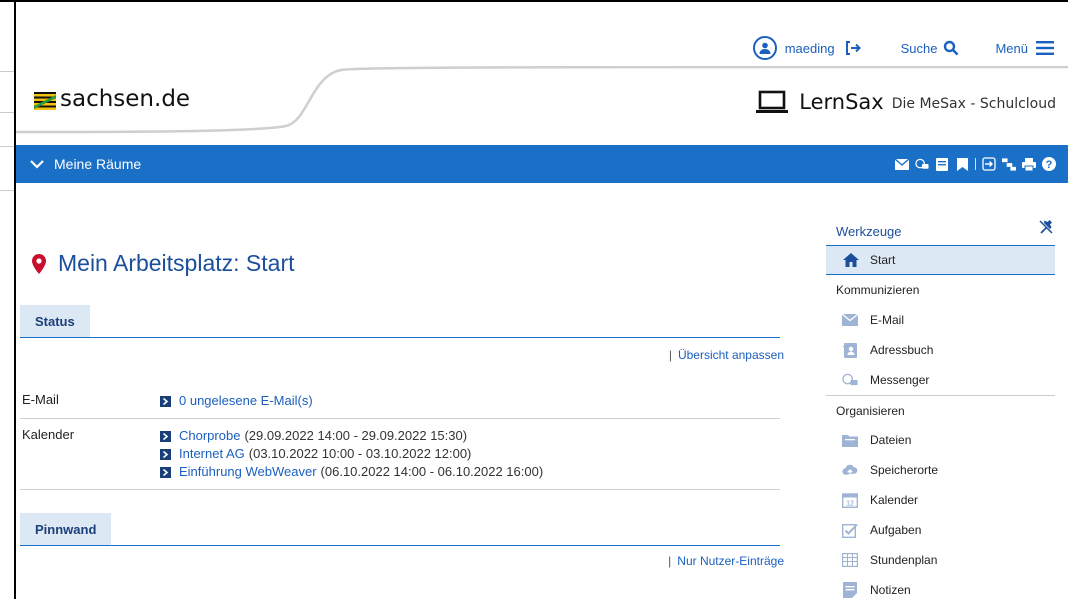 Image resolution: width=1068 pixels, height=599 pixels. I want to click on email-row: E-Mail 0 ungelesene E-Mail(s), so click(400, 401).